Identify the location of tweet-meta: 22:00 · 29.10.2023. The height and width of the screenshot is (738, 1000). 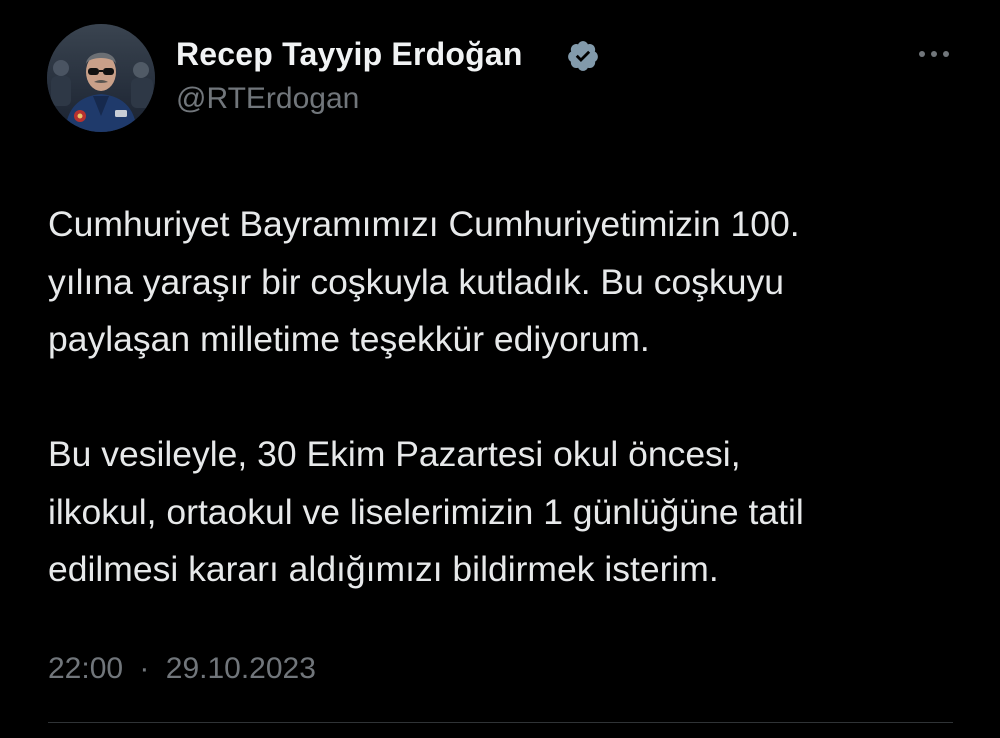
(182, 669).